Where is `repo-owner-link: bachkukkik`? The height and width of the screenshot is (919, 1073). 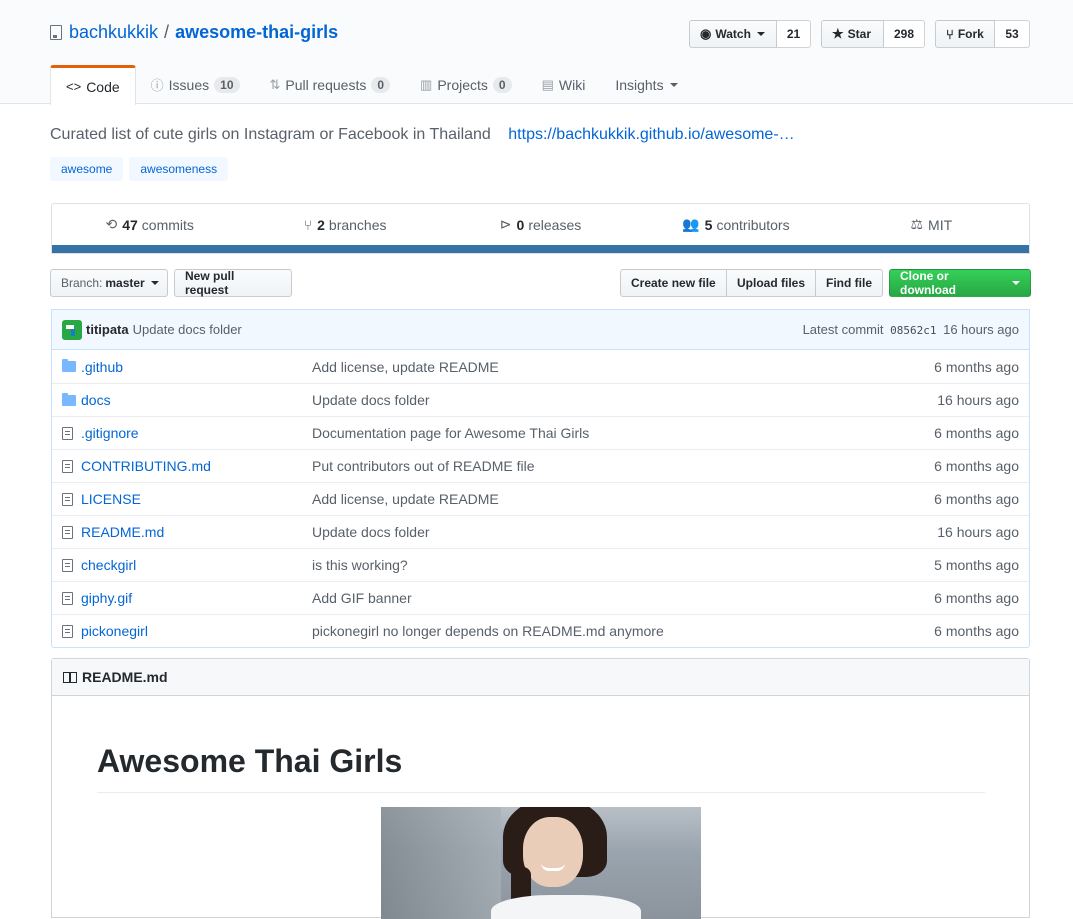
repo-owner-link: bachkukkik is located at coordinates (113, 32).